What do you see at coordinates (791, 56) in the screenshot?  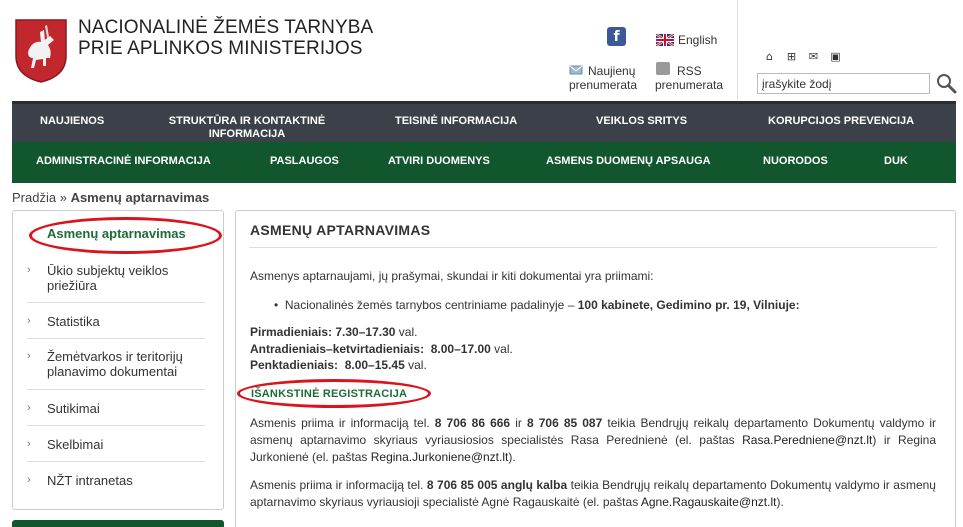 I see `sitemap-icon: ⊞` at bounding box center [791, 56].